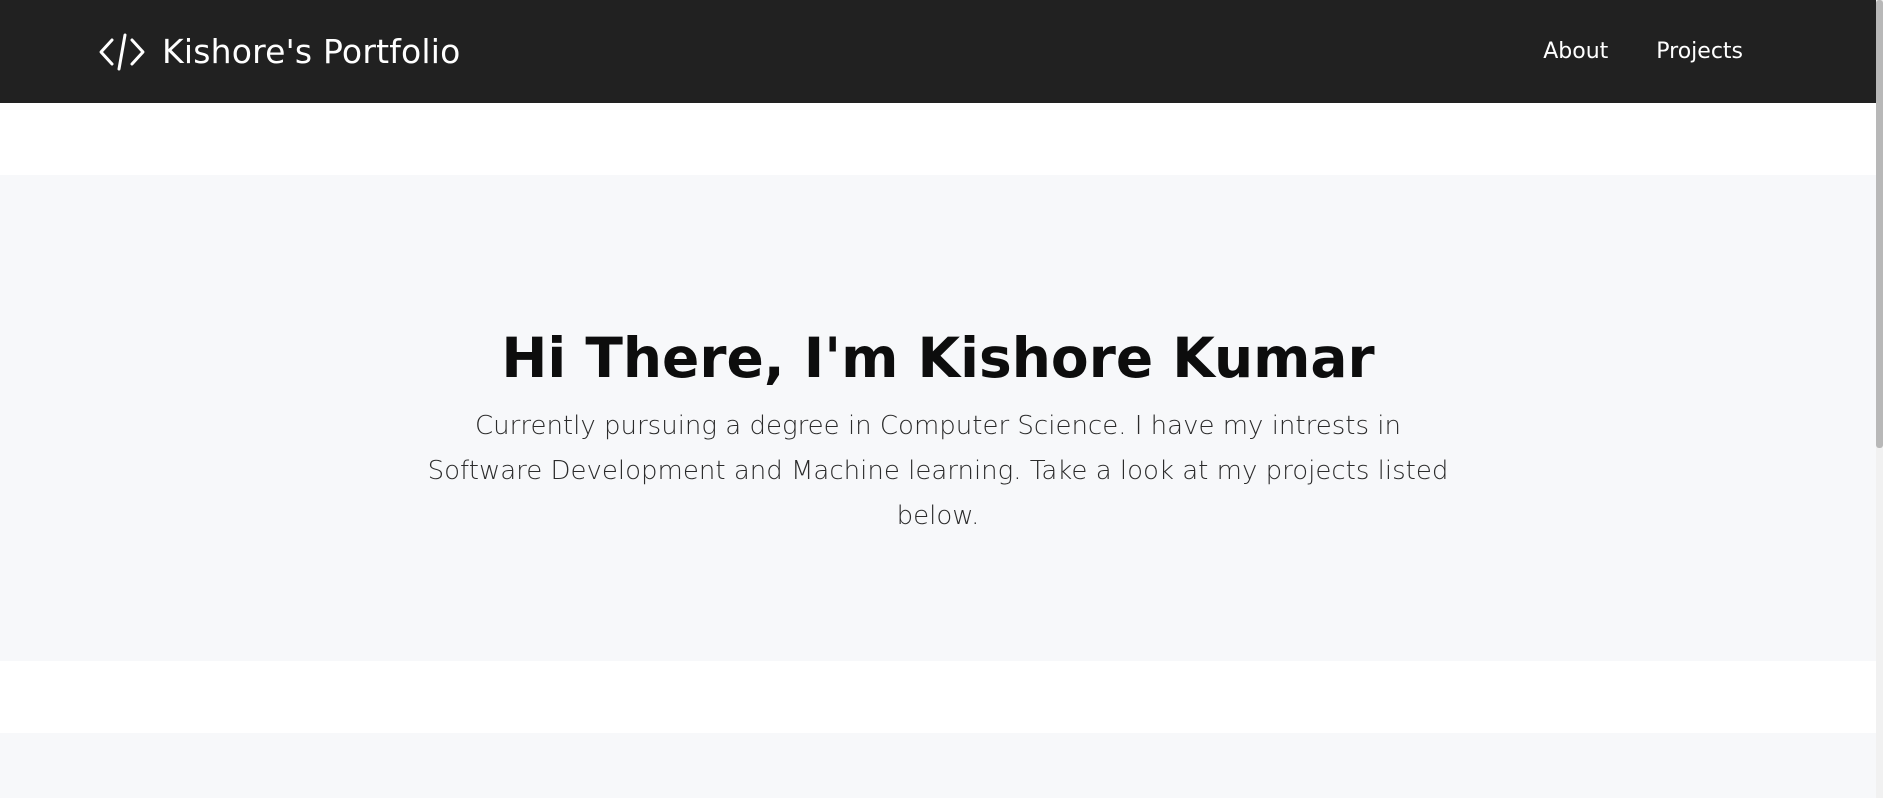 The height and width of the screenshot is (798, 1883). Describe the element at coordinates (1575, 51) in the screenshot. I see `nav-link-about: About` at that location.